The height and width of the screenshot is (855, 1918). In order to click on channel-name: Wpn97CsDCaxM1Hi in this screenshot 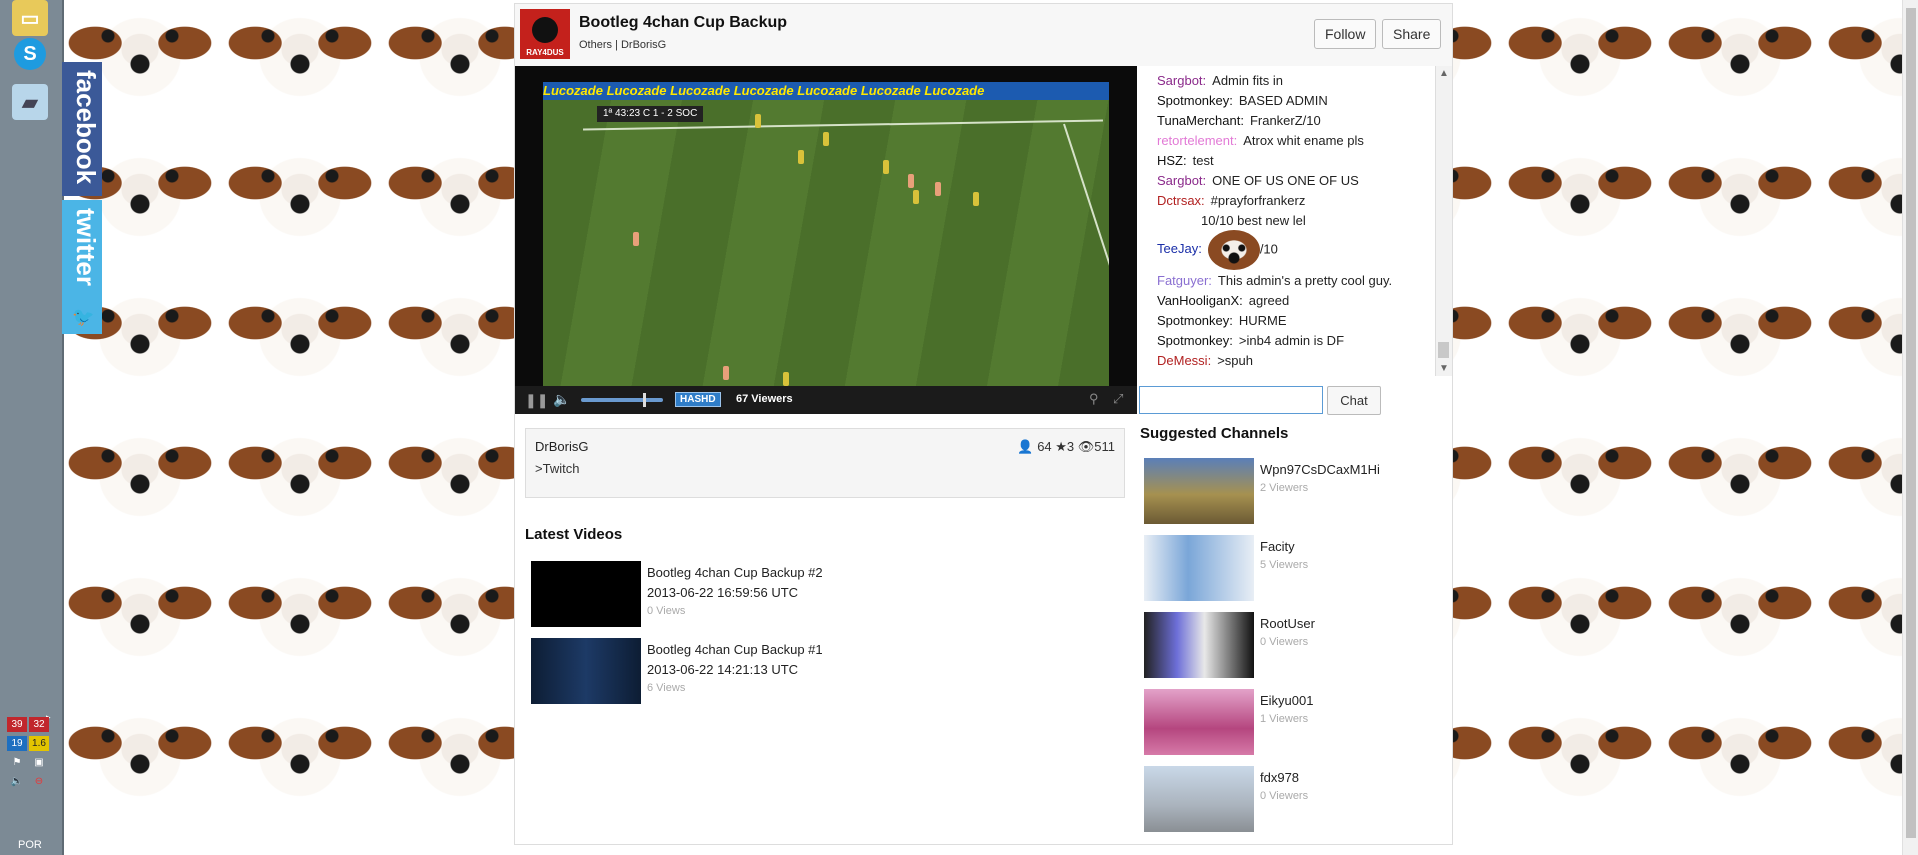, I will do `click(1320, 469)`.